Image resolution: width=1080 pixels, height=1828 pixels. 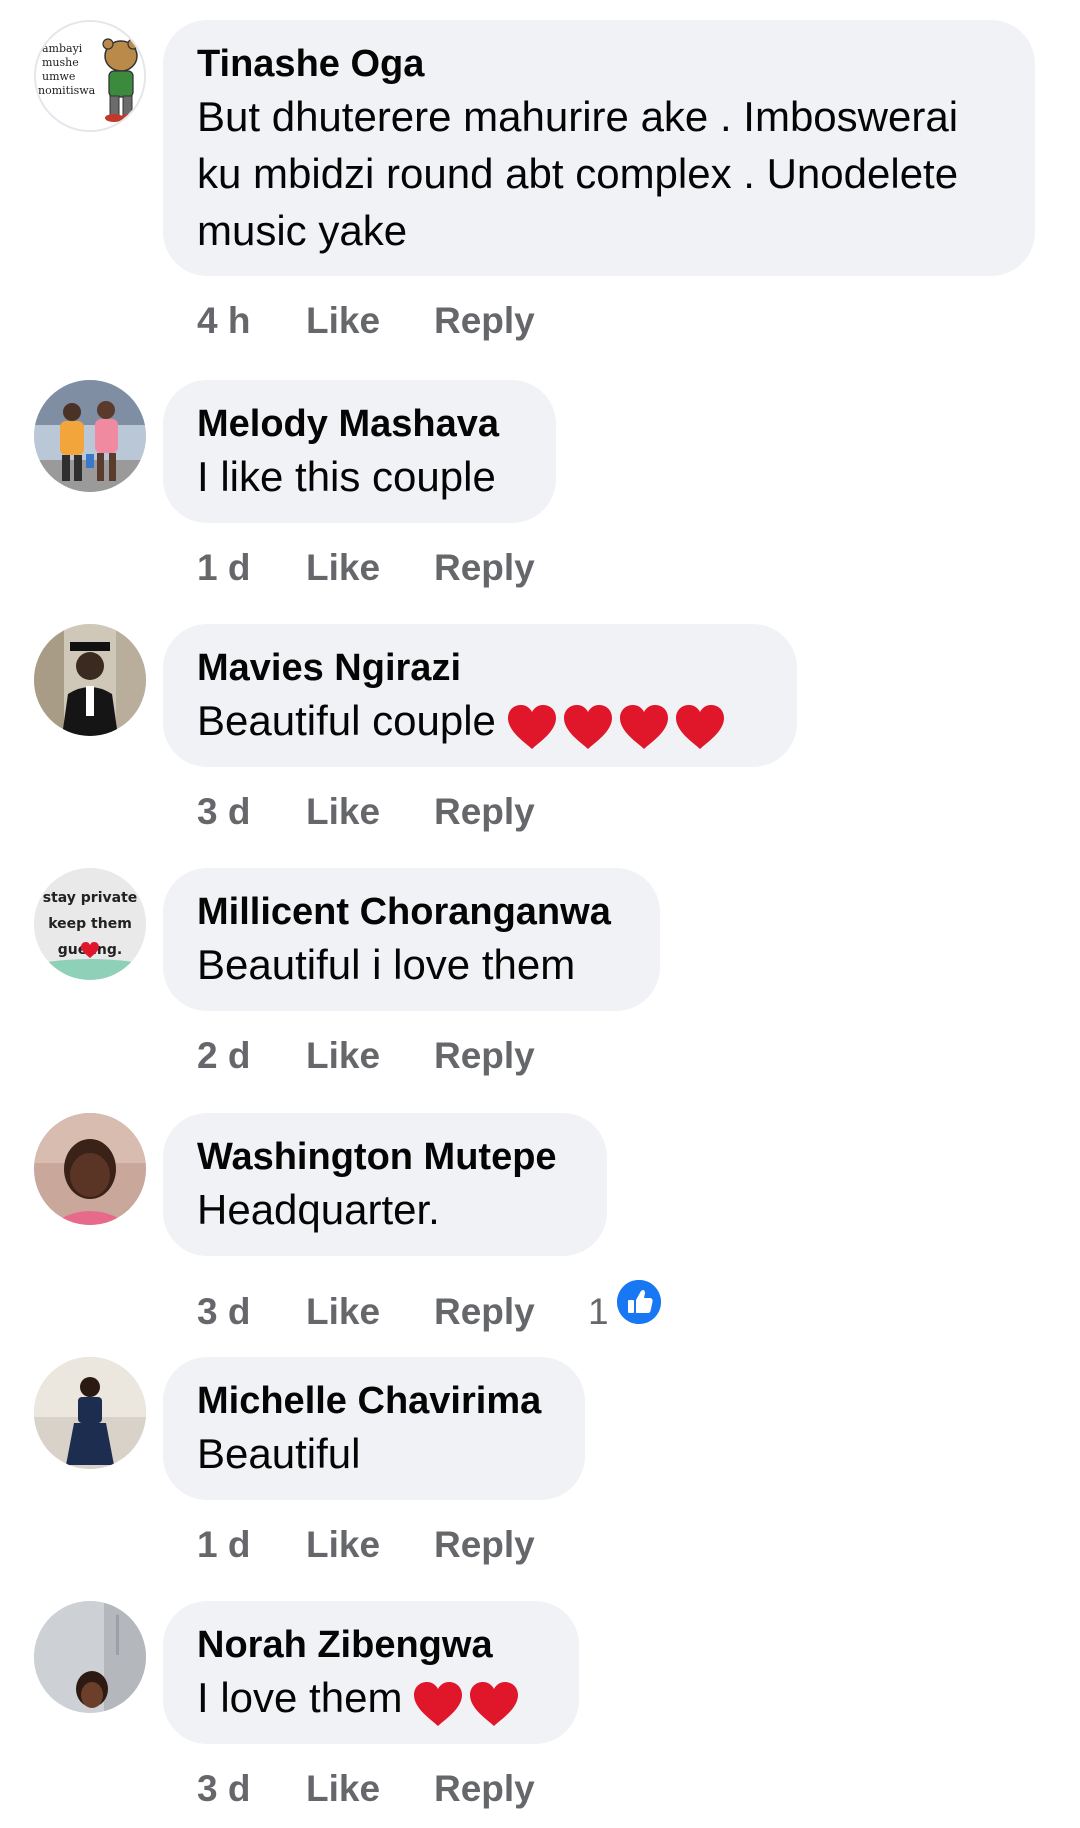 What do you see at coordinates (385, 1184) in the screenshot?
I see `comment-bubble: Washington Mutepe Headquarter.` at bounding box center [385, 1184].